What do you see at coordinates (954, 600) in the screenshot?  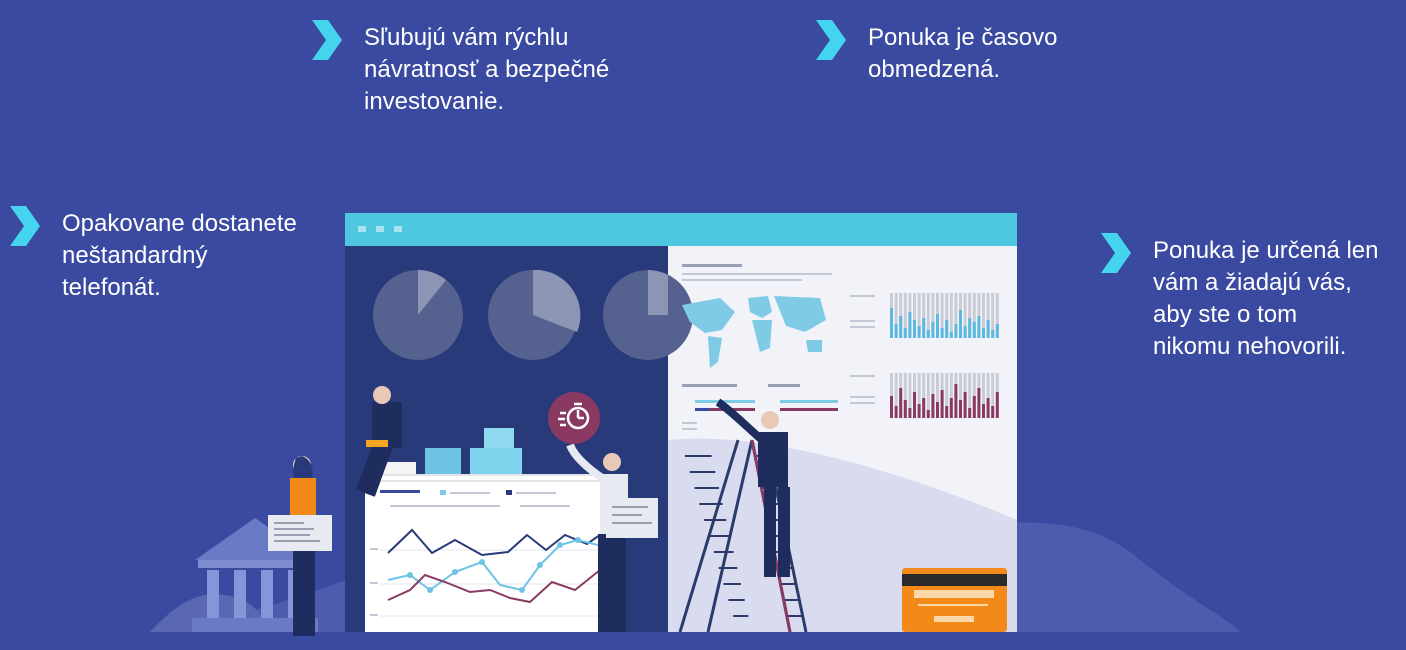 I see `credit-card` at bounding box center [954, 600].